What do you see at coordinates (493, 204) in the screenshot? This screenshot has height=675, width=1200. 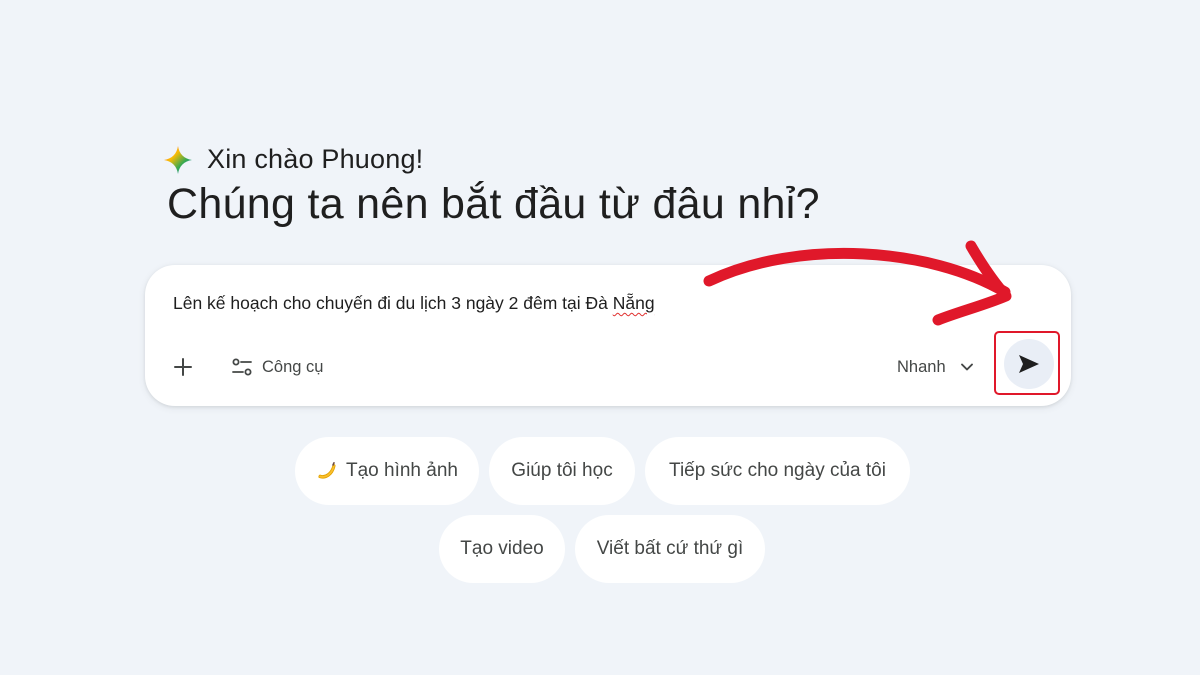 I see `page-title: Chúng ta nên bắt đầu từ đâu nhỉ?` at bounding box center [493, 204].